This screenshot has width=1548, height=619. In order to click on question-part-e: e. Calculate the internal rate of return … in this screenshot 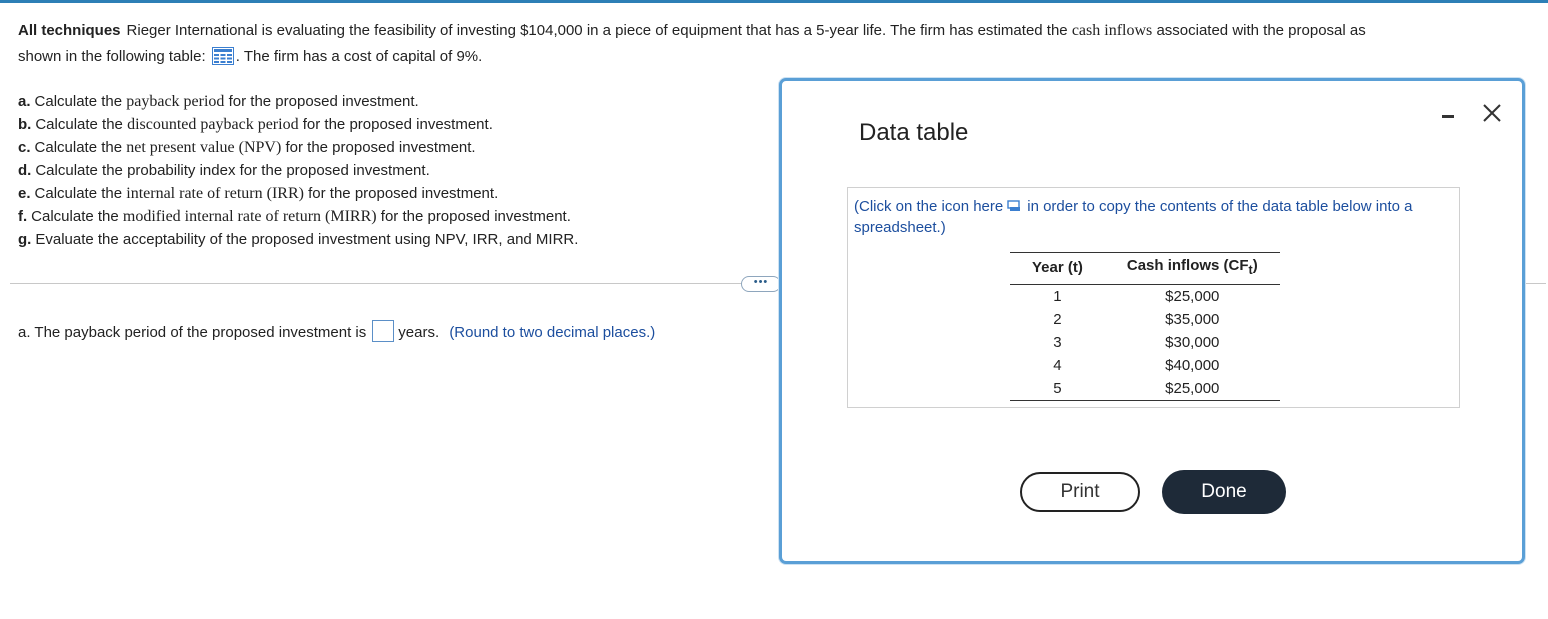, I will do `click(298, 193)`.